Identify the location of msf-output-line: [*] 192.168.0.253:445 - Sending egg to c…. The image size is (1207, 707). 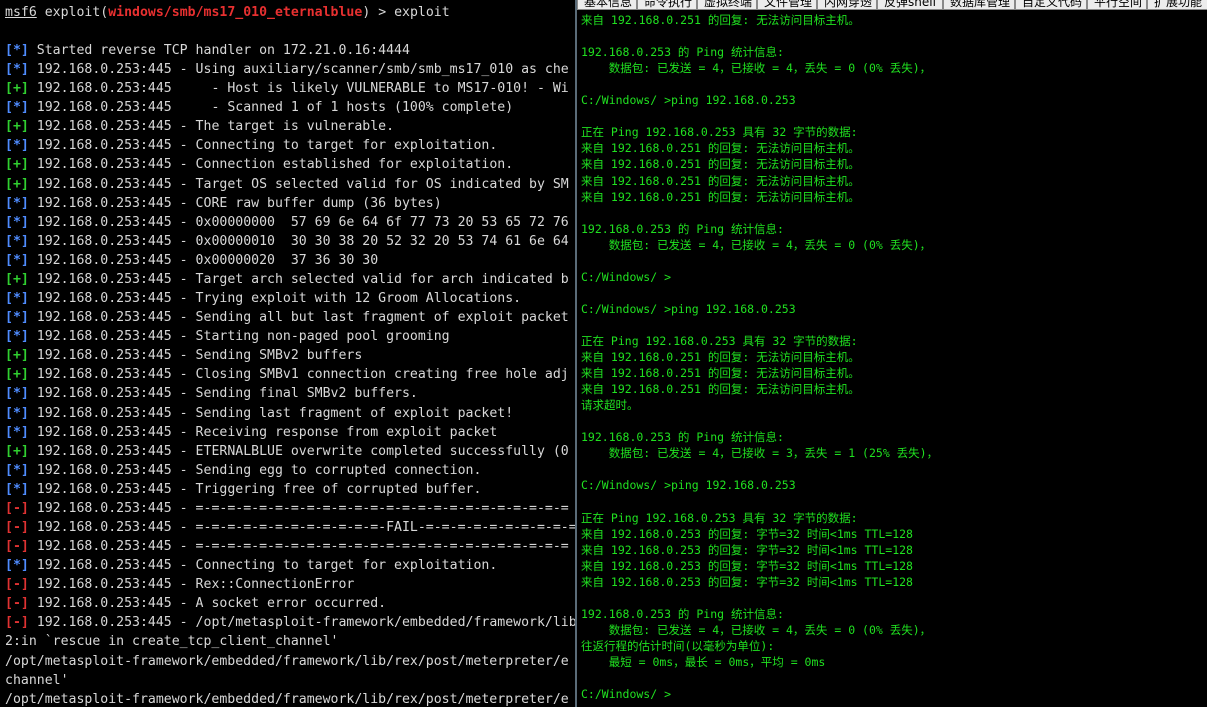
(243, 470).